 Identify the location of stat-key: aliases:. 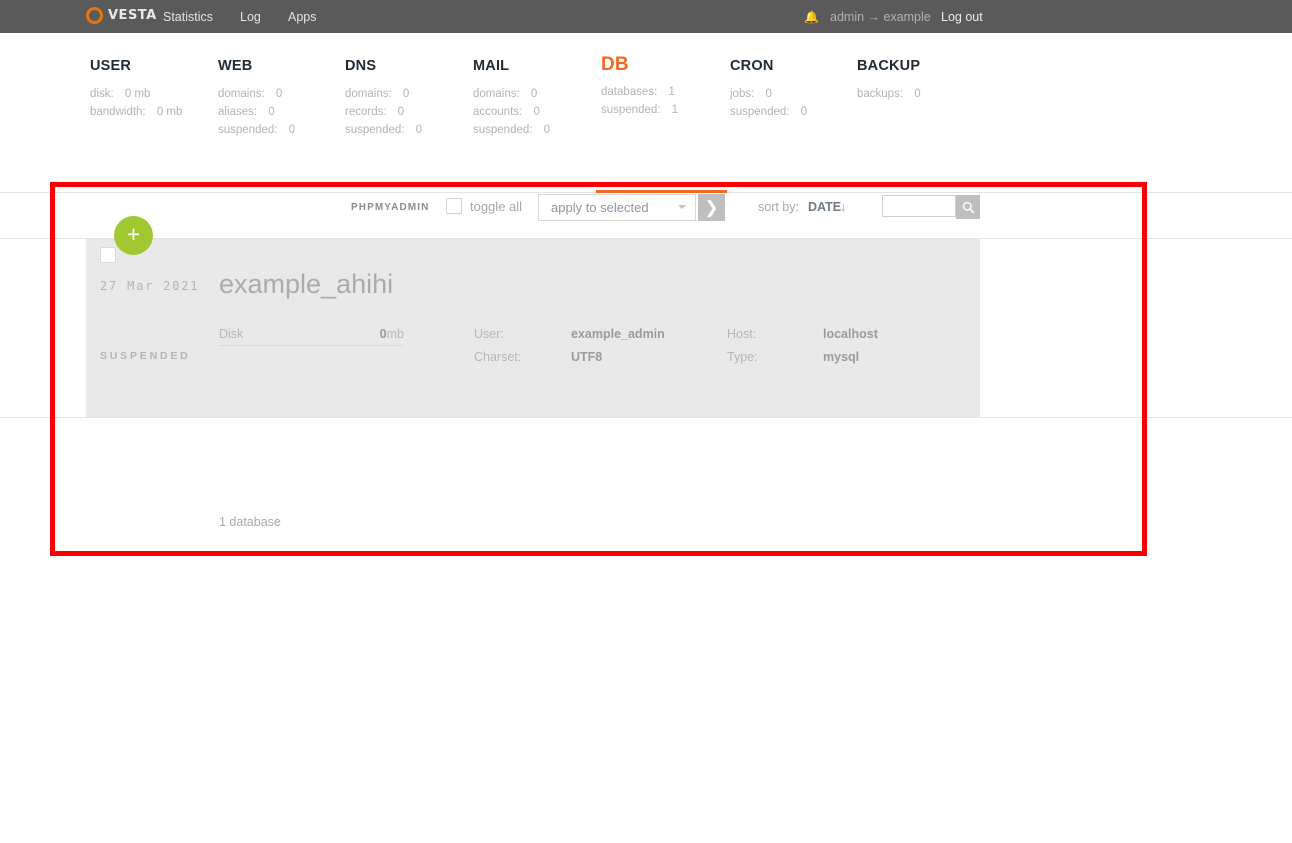
(237, 112).